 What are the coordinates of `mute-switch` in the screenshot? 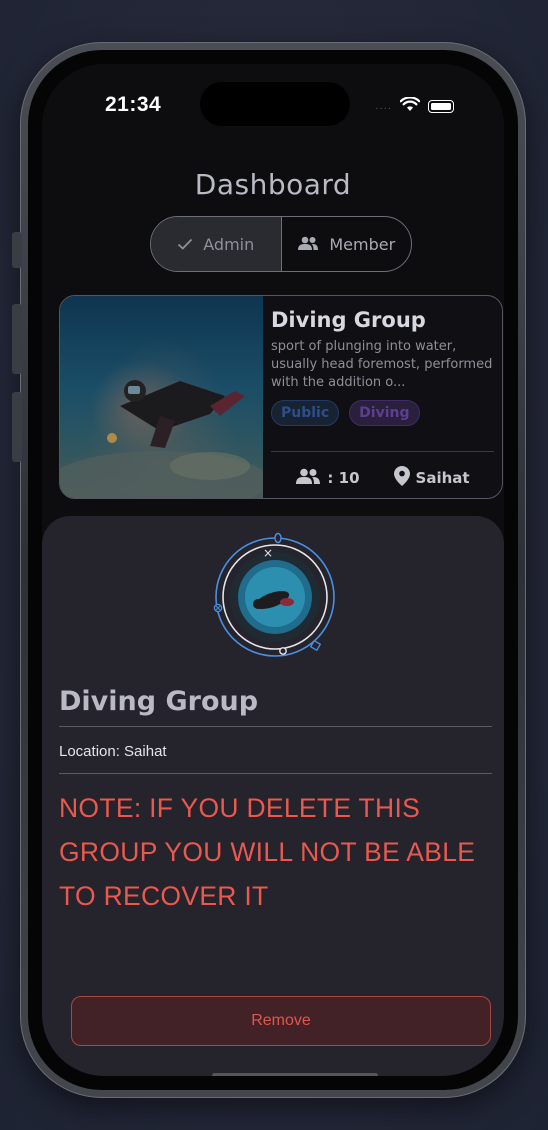 It's located at (17, 250).